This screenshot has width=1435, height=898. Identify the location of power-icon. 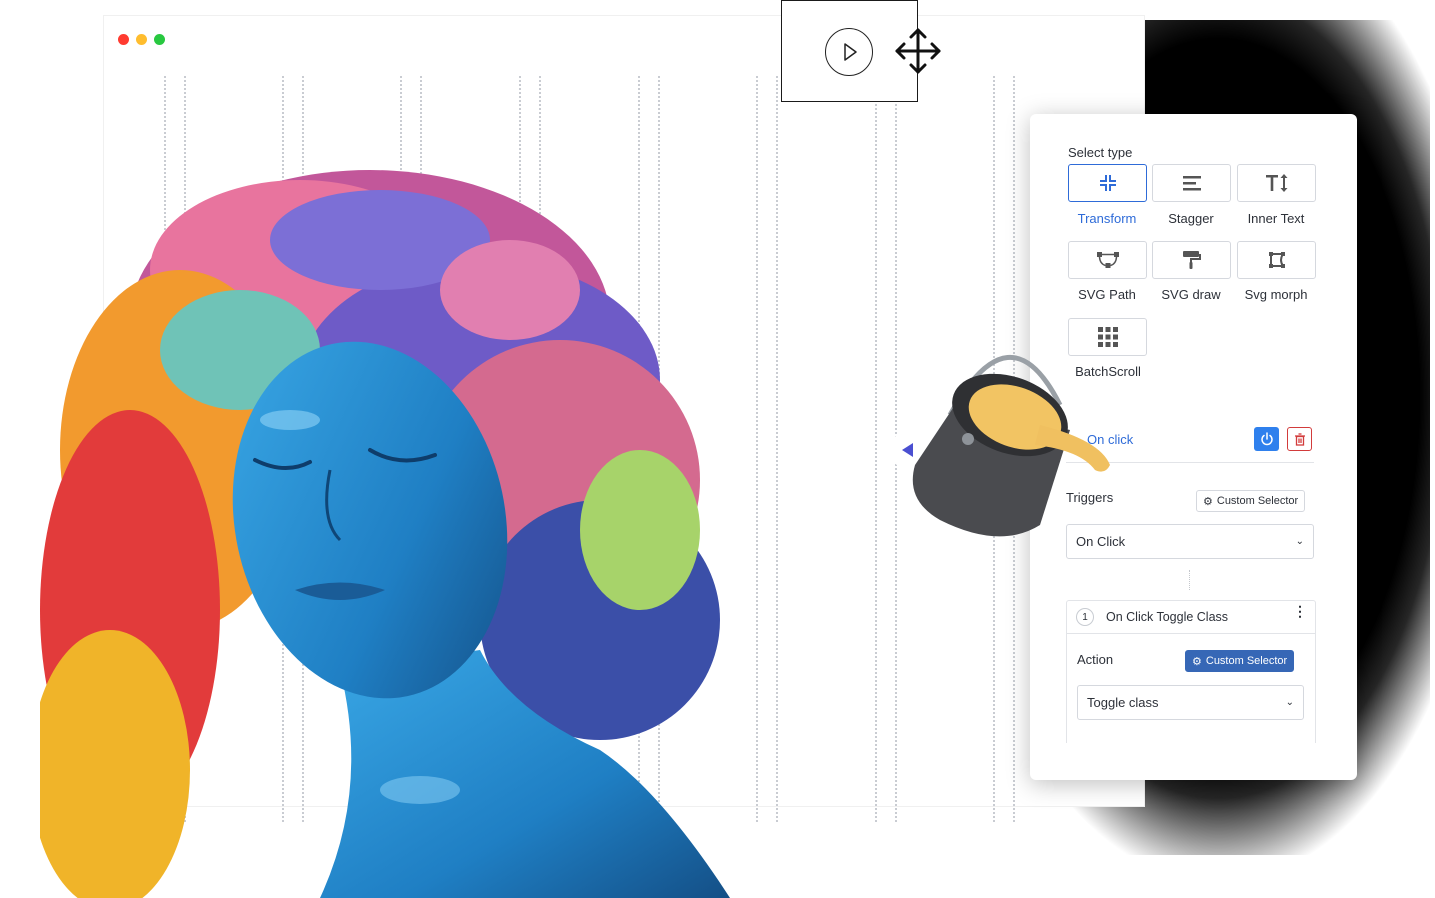
(1266, 439).